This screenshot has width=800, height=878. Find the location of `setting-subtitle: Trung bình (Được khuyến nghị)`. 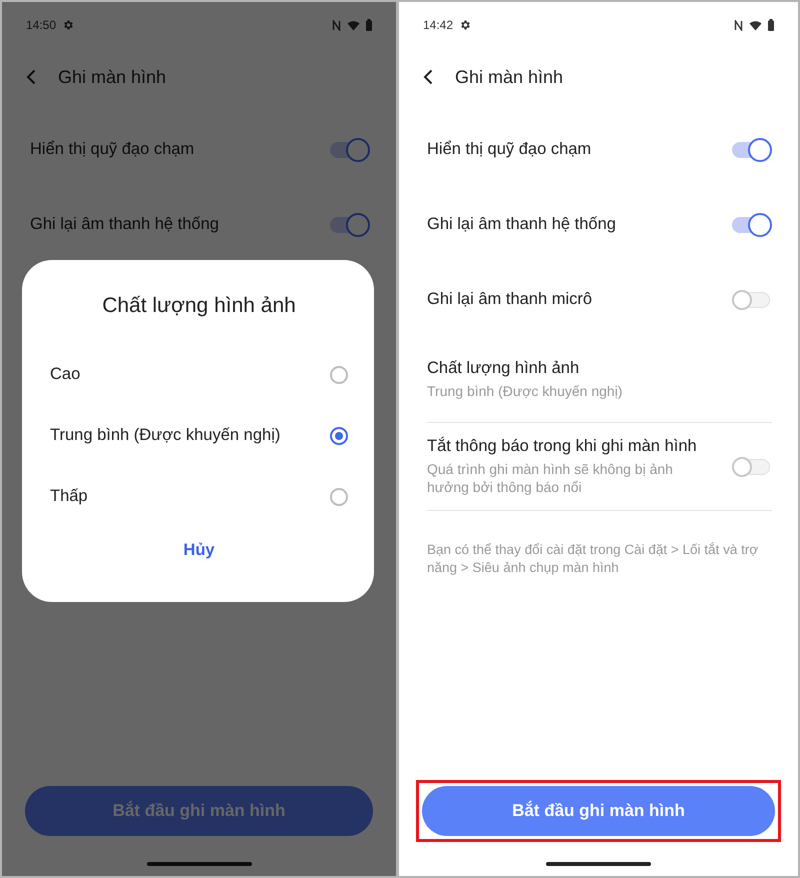

setting-subtitle: Trung bình (Được khuyến nghị) is located at coordinates (525, 391).